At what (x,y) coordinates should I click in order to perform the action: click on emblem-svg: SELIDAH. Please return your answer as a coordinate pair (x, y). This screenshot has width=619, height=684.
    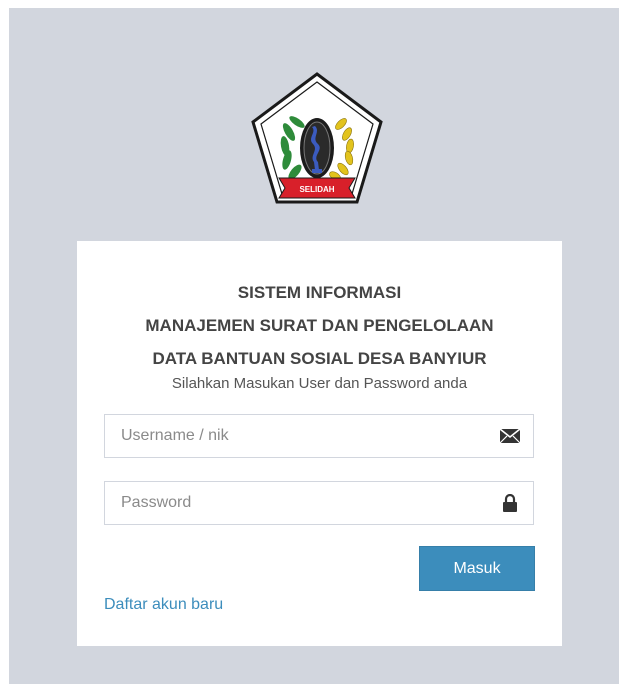
    Looking at the image, I should click on (317, 138).